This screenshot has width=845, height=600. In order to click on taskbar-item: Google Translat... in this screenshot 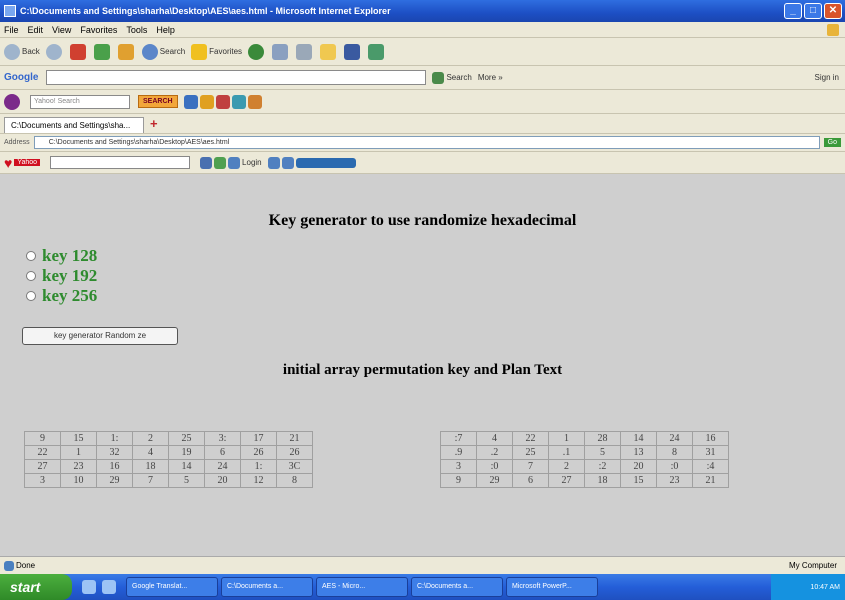, I will do `click(172, 587)`.